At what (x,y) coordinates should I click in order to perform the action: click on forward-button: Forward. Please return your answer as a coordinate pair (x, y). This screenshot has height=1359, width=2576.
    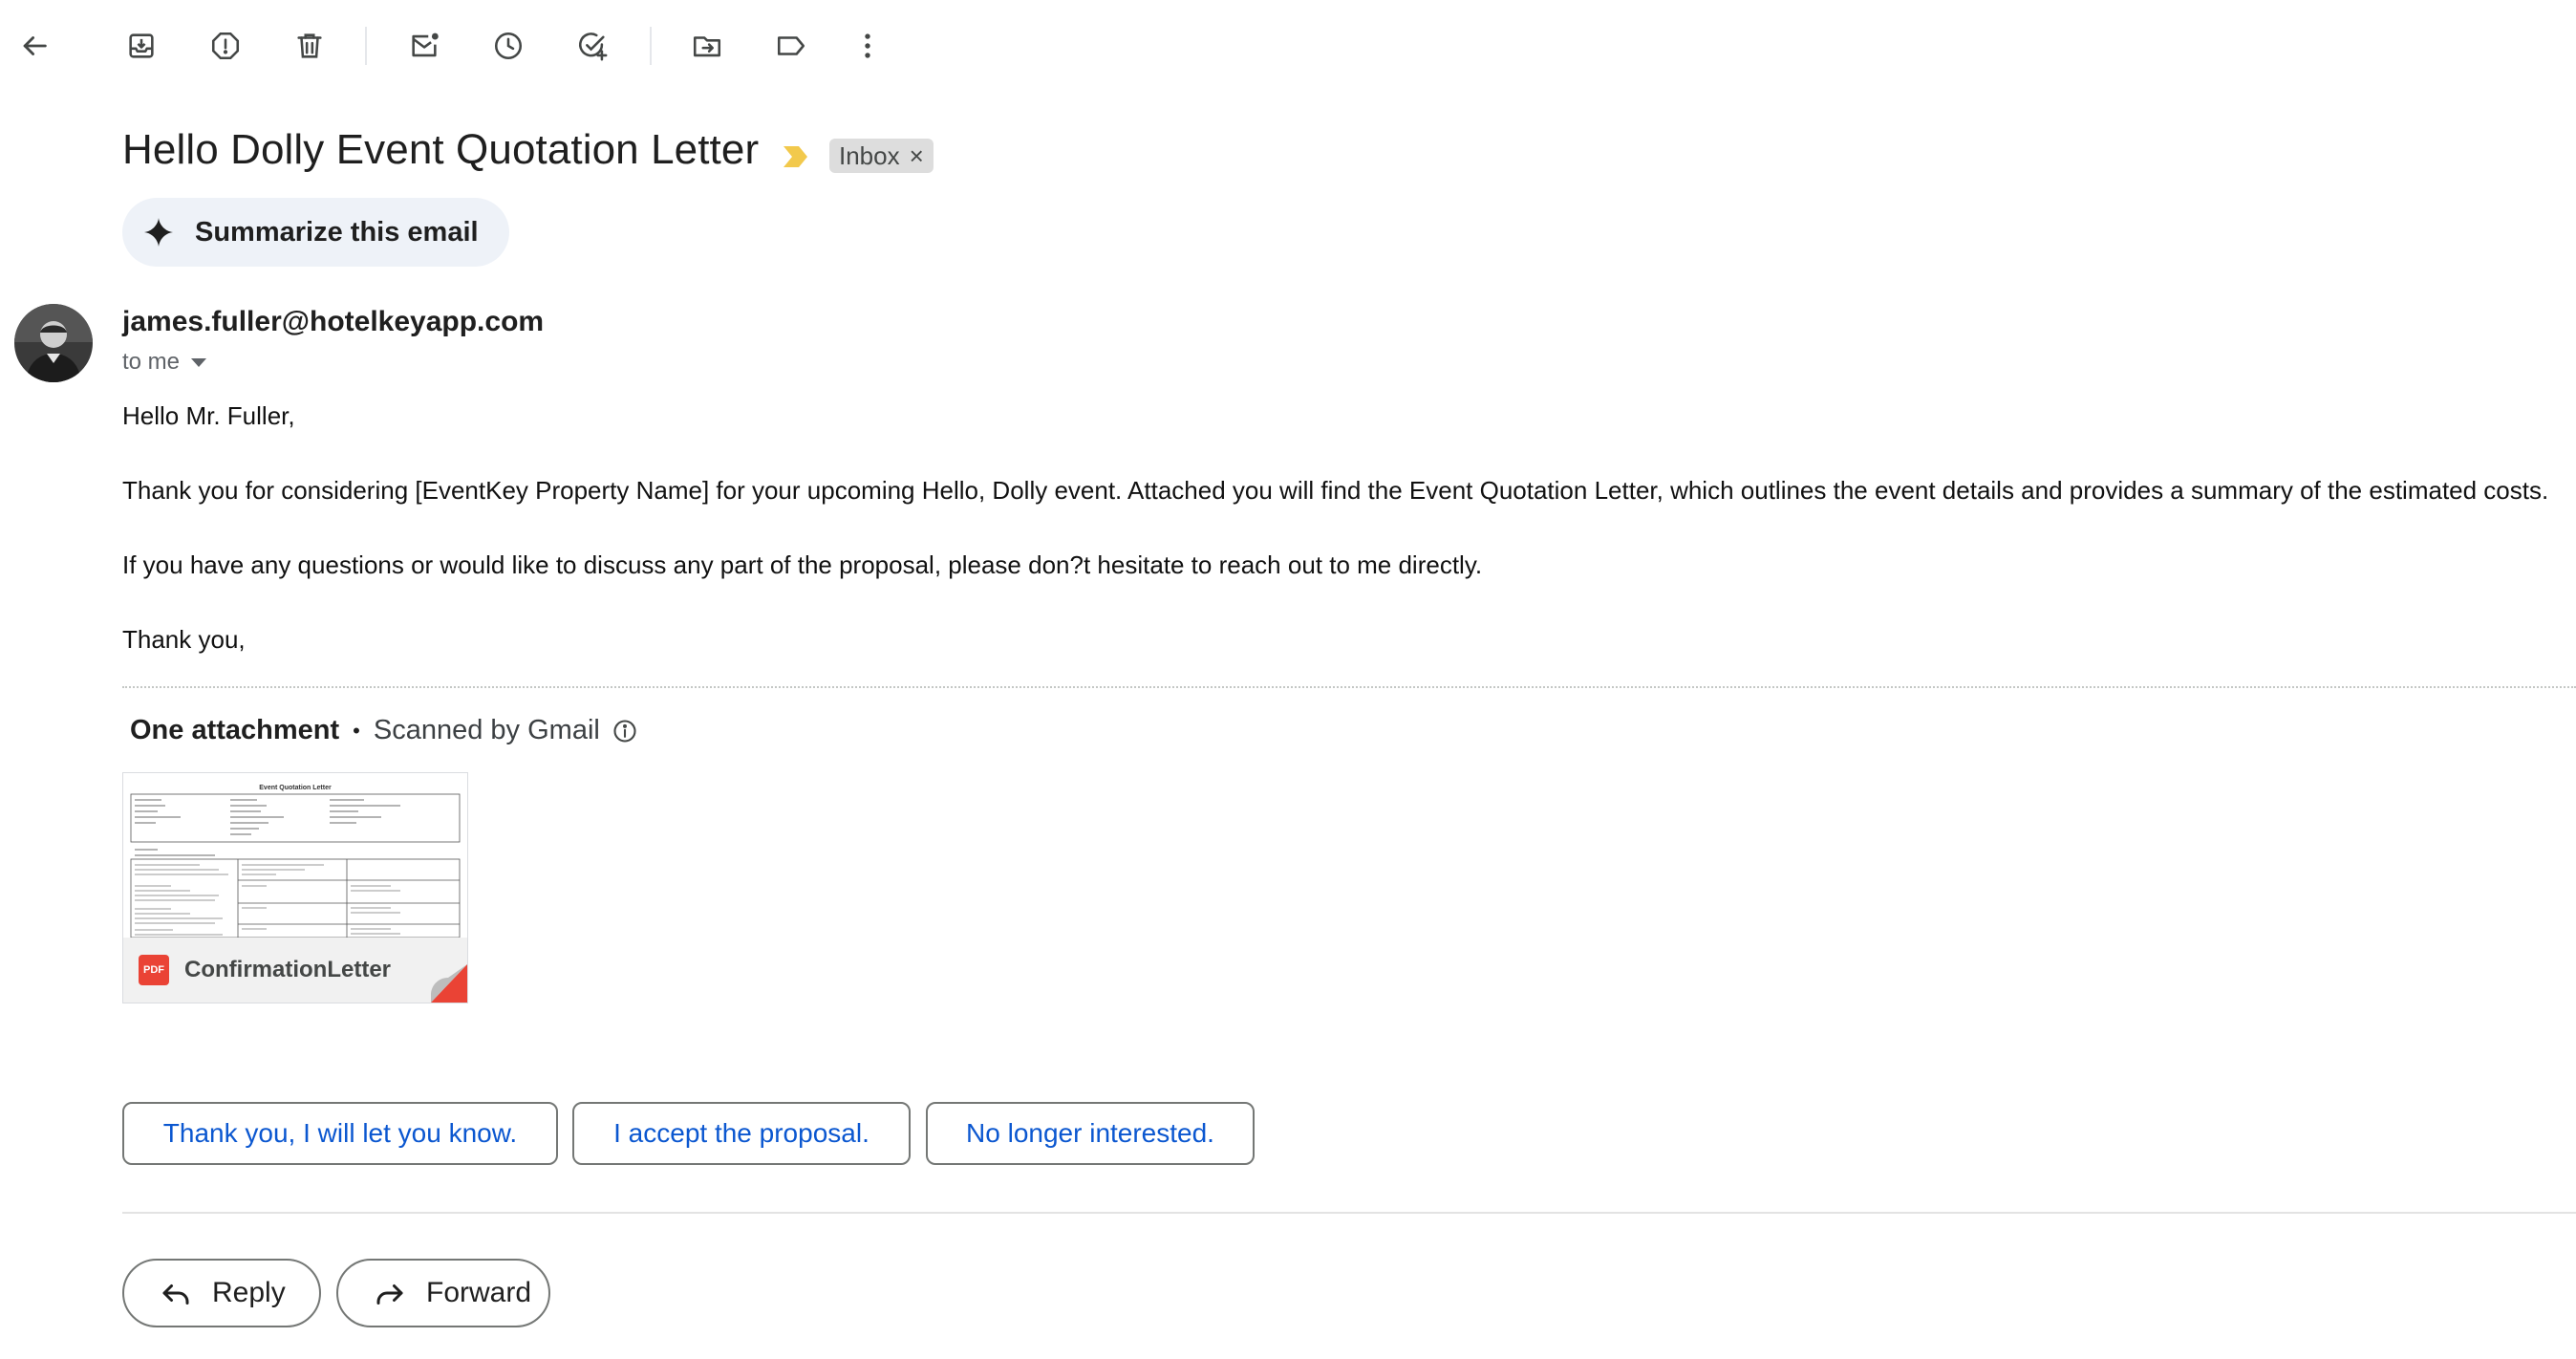
    Looking at the image, I should click on (443, 1293).